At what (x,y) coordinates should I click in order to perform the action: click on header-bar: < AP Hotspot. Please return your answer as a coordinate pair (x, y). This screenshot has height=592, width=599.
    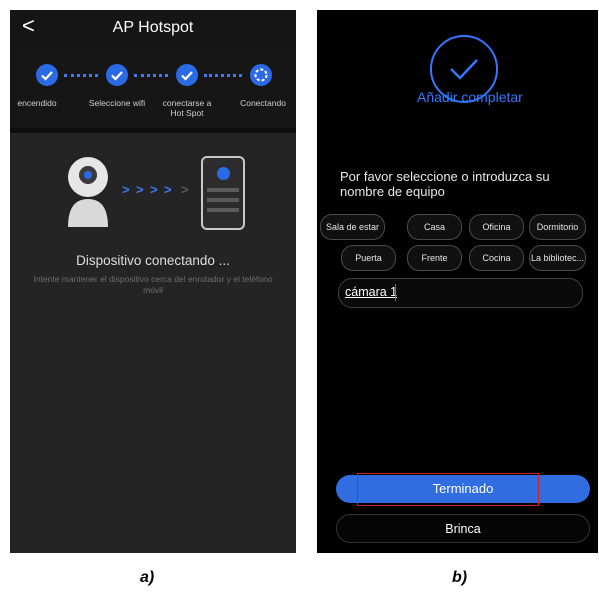
    Looking at the image, I should click on (153, 28).